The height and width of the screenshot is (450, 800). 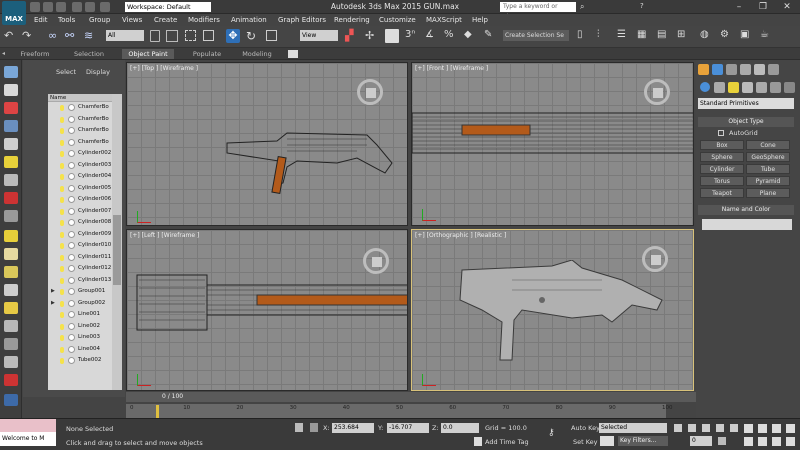 I want to click on undo-toolbar-icon: ↶, so click(x=11, y=36).